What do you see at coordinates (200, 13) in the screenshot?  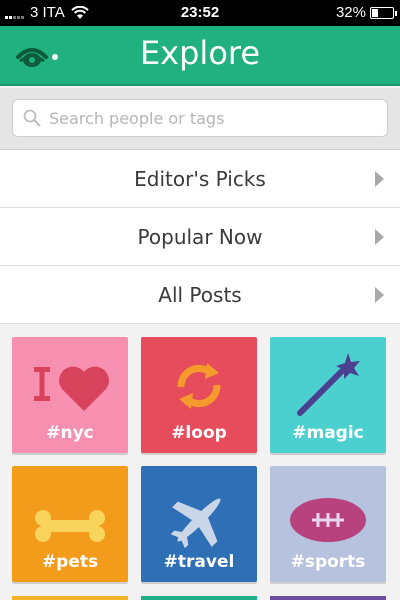 I see `status-bar: 3 ITA 23:52 32%` at bounding box center [200, 13].